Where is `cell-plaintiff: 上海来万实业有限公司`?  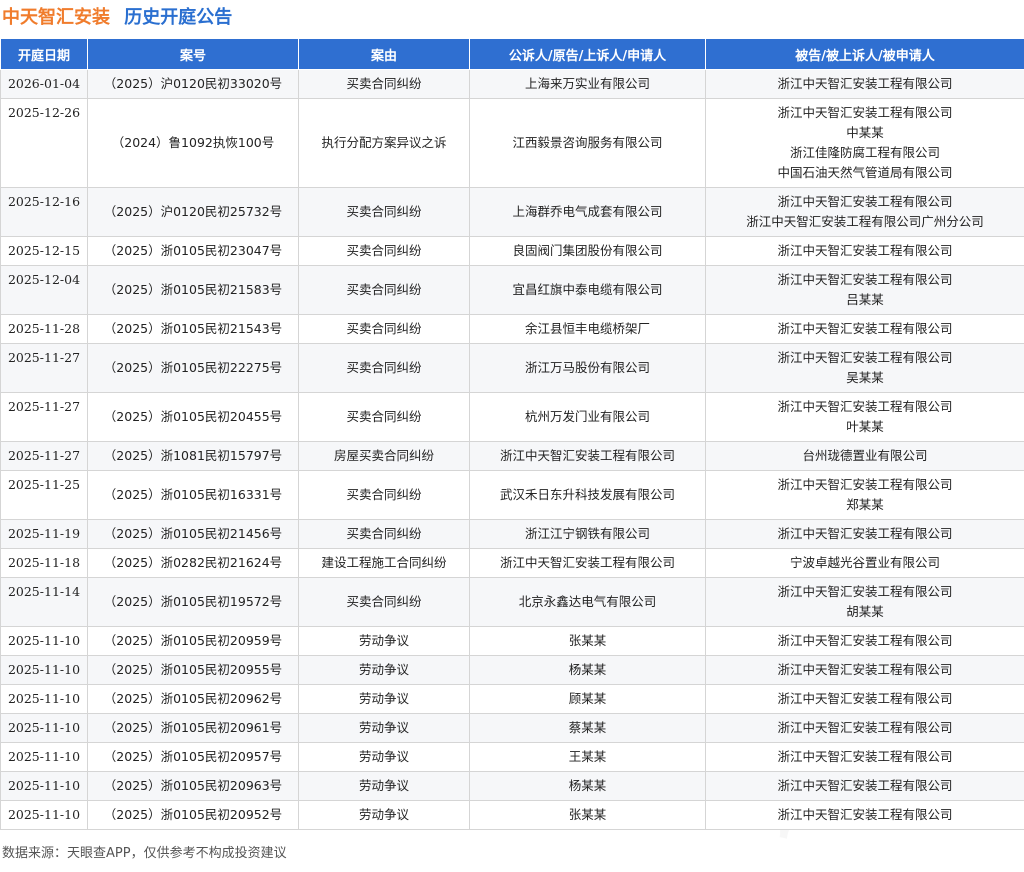 cell-plaintiff: 上海来万实业有限公司 is located at coordinates (588, 84).